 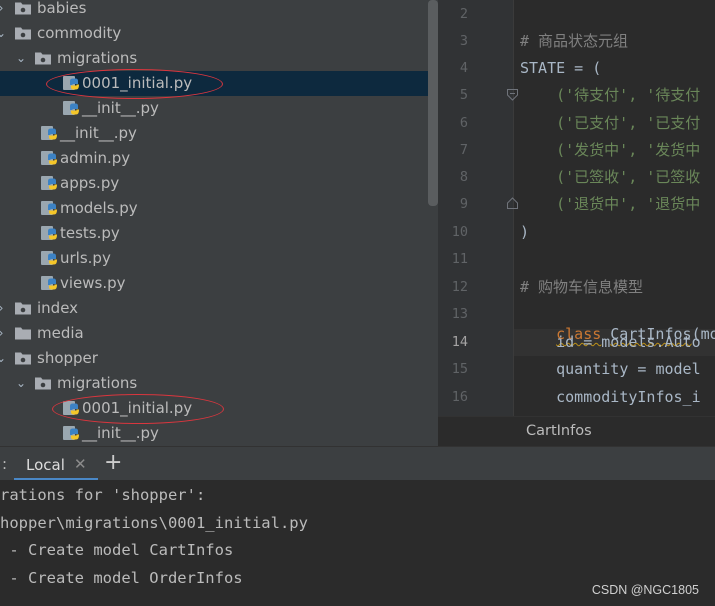 What do you see at coordinates (574, 41) in the screenshot?
I see `code-comment: # 商品状态元组` at bounding box center [574, 41].